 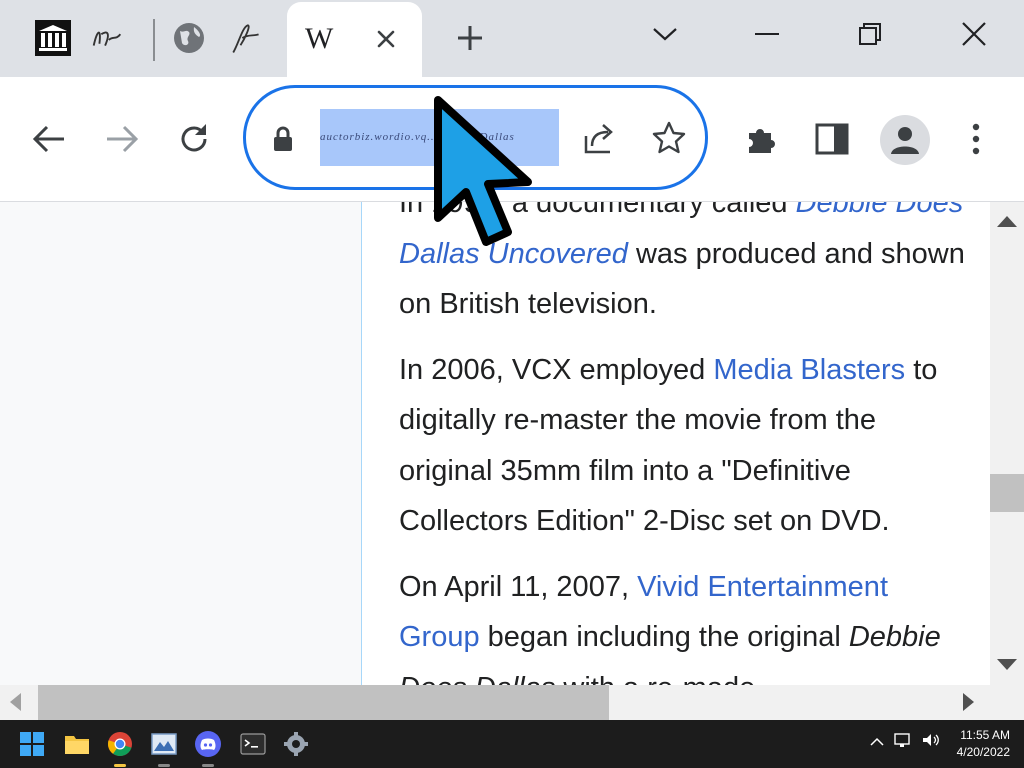 I want to click on profile-button, so click(x=905, y=140).